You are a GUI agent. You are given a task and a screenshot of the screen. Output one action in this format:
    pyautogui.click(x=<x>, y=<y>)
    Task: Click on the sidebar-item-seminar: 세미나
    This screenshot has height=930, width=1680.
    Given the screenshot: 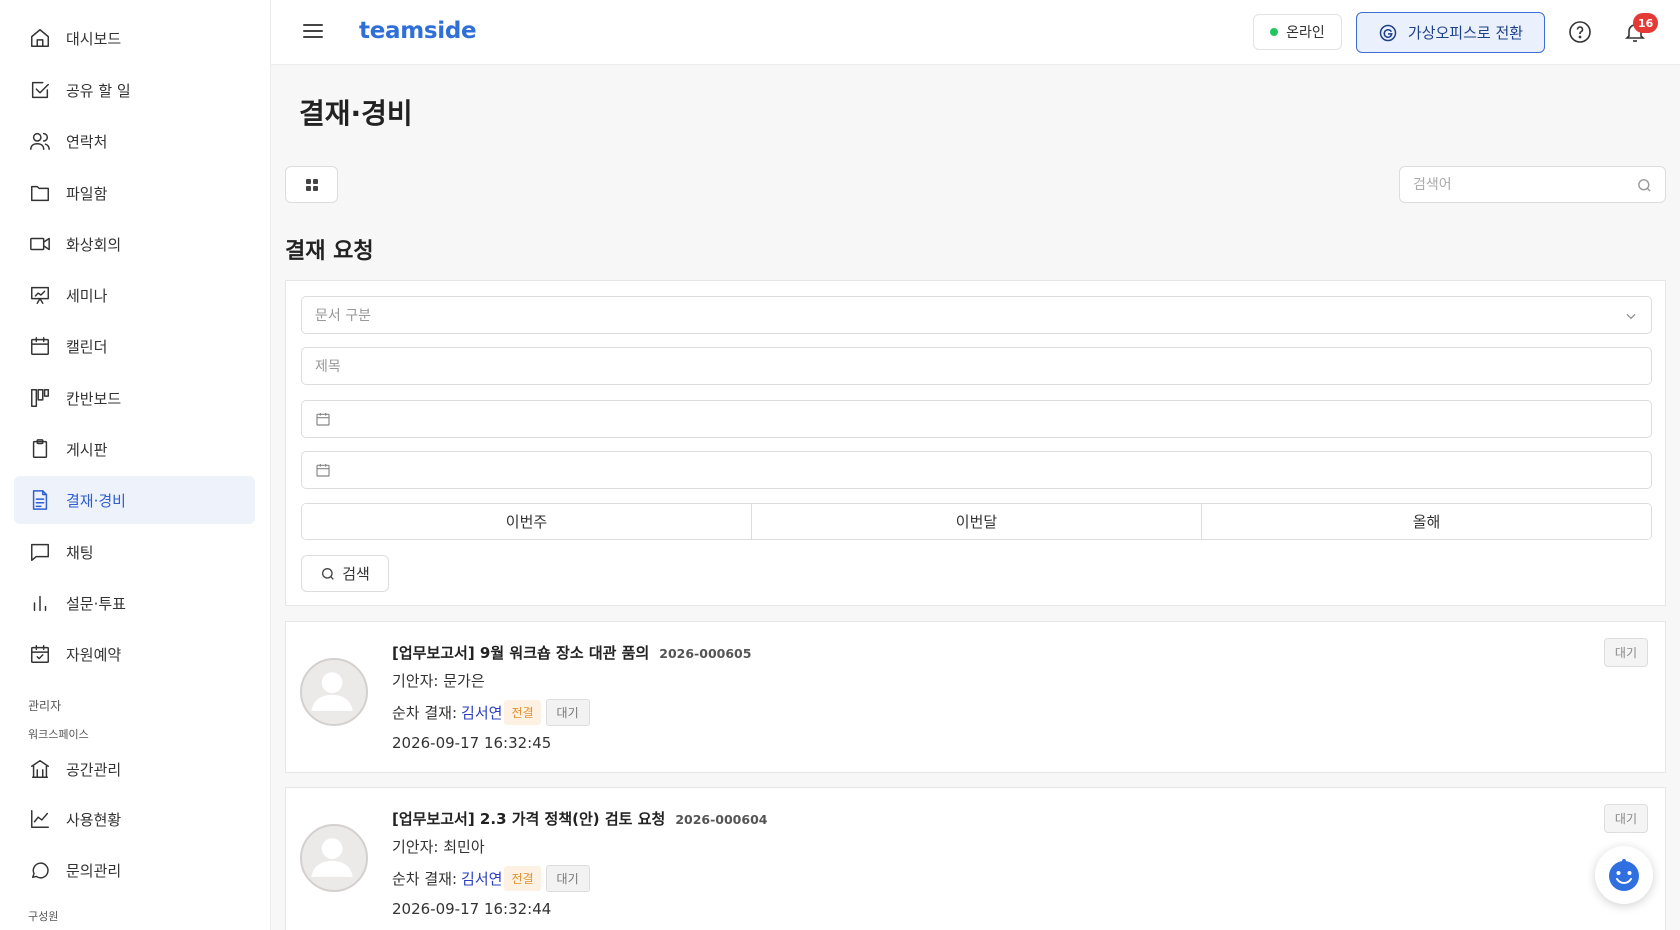 What is the action you would take?
    pyautogui.click(x=134, y=295)
    